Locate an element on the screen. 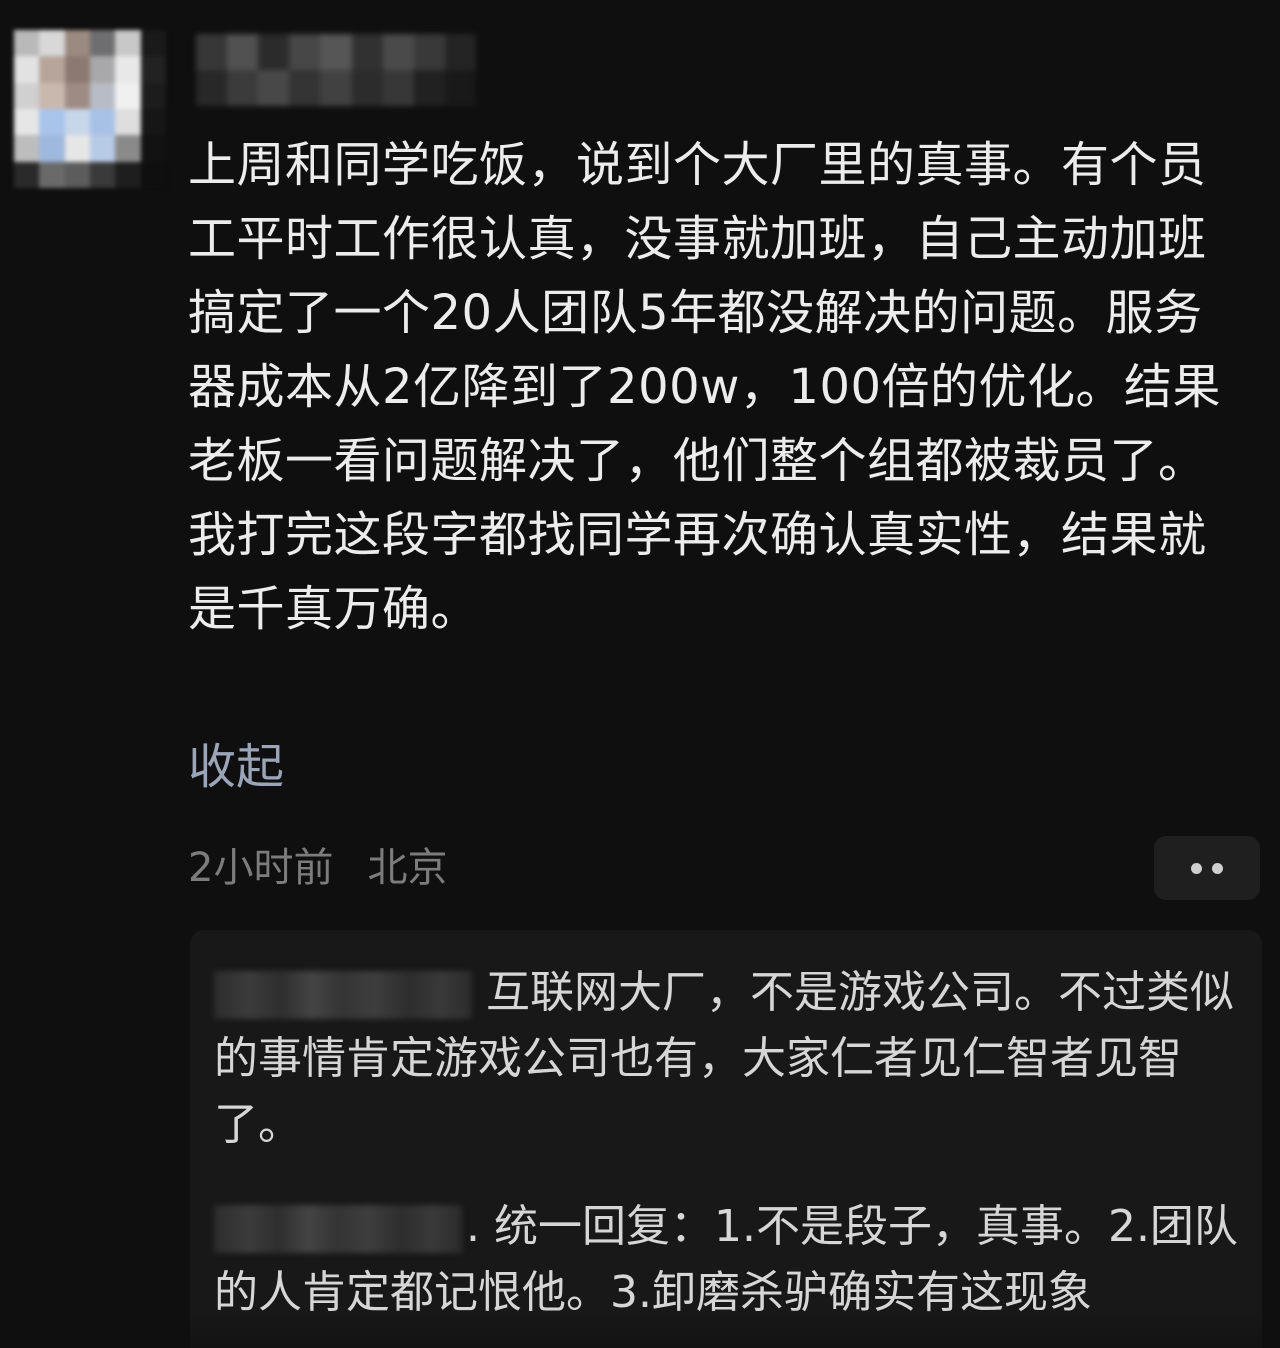 This screenshot has width=1280, height=1348. post-location: 北京 is located at coordinates (407, 868).